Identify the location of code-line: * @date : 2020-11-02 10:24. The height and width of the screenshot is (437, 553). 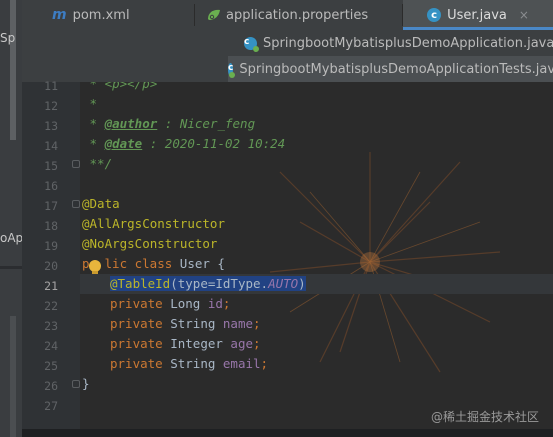
(184, 144).